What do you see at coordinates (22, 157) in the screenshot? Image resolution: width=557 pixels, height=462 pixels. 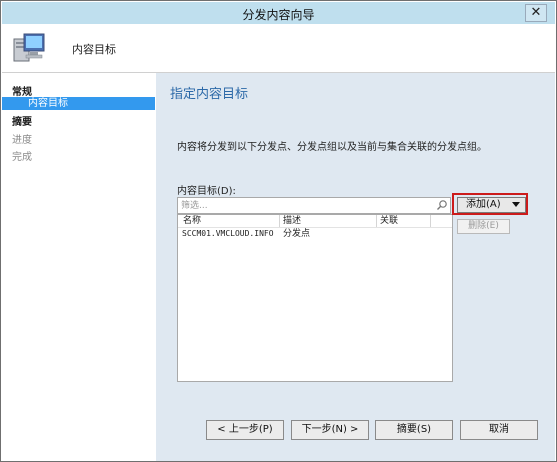 I see `sidebar-item-completion: 完成` at bounding box center [22, 157].